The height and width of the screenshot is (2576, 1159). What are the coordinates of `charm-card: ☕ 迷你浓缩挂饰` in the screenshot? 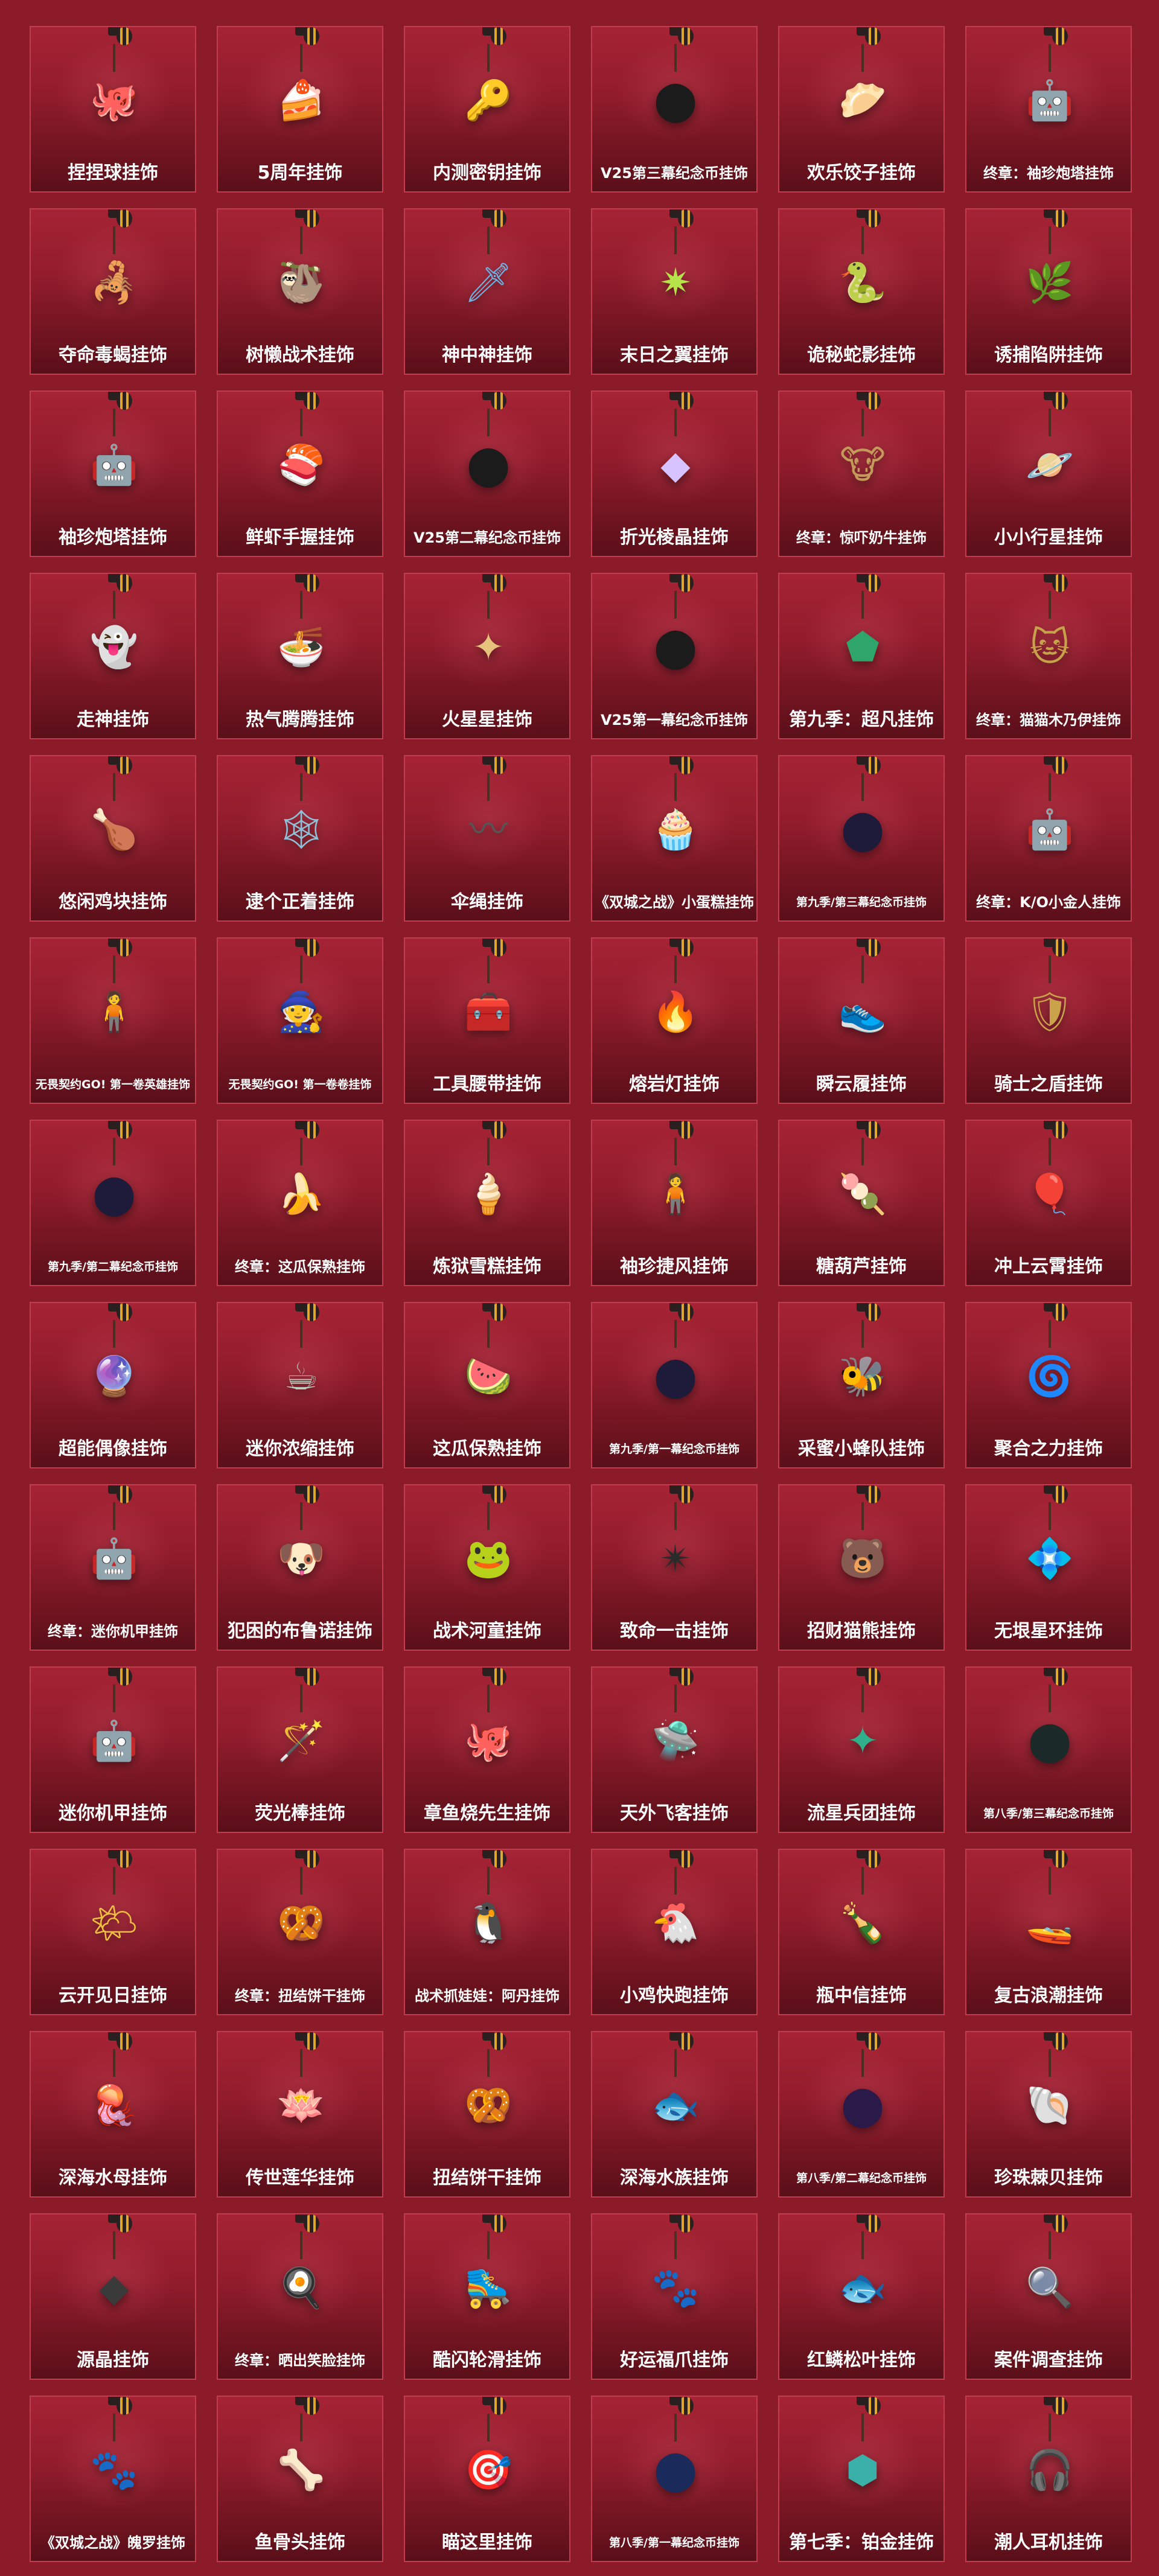 It's located at (300, 1385).